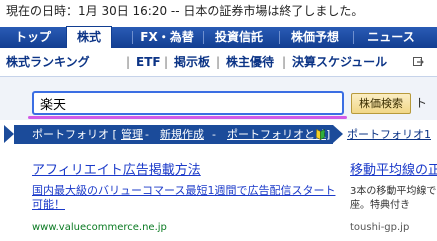  What do you see at coordinates (116, 168) in the screenshot?
I see `ad-title-link: アフィリエイト広告掲載方法` at bounding box center [116, 168].